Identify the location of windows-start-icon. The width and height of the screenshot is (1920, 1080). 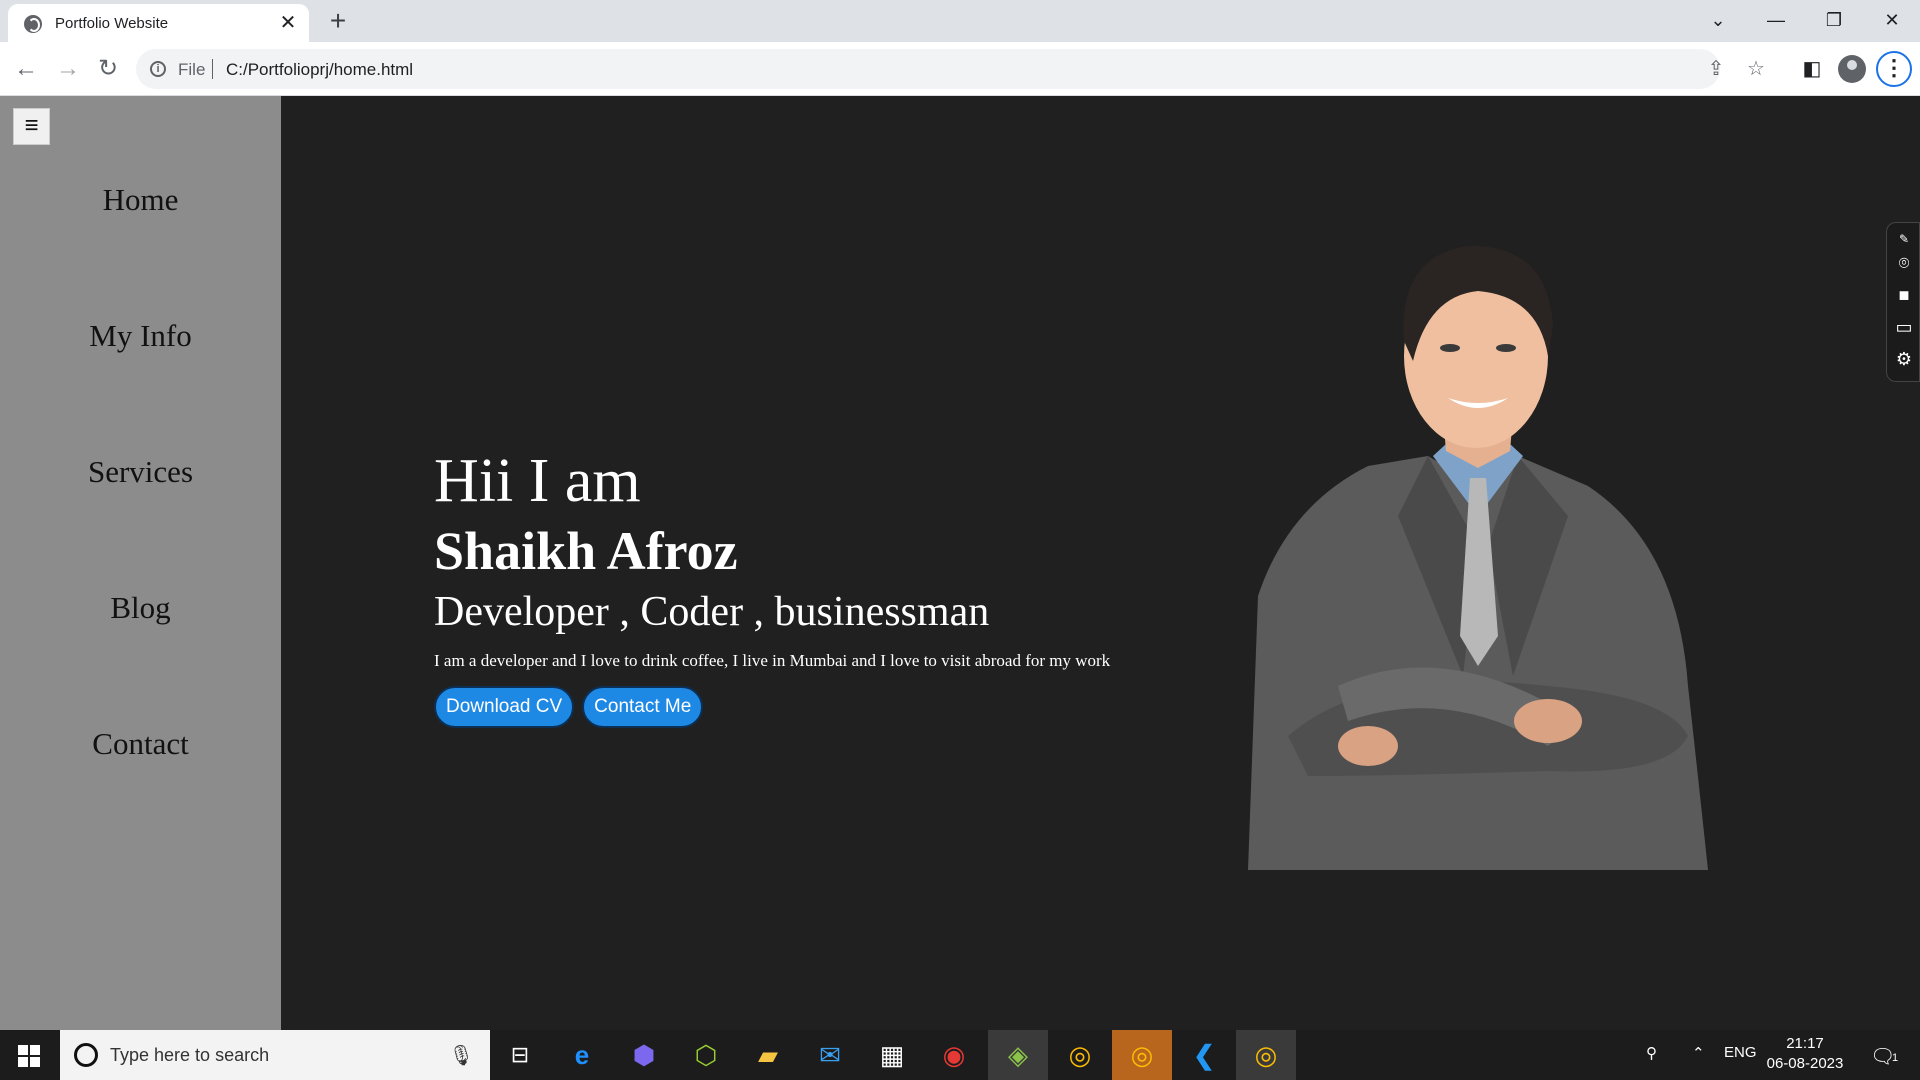
(29, 1056).